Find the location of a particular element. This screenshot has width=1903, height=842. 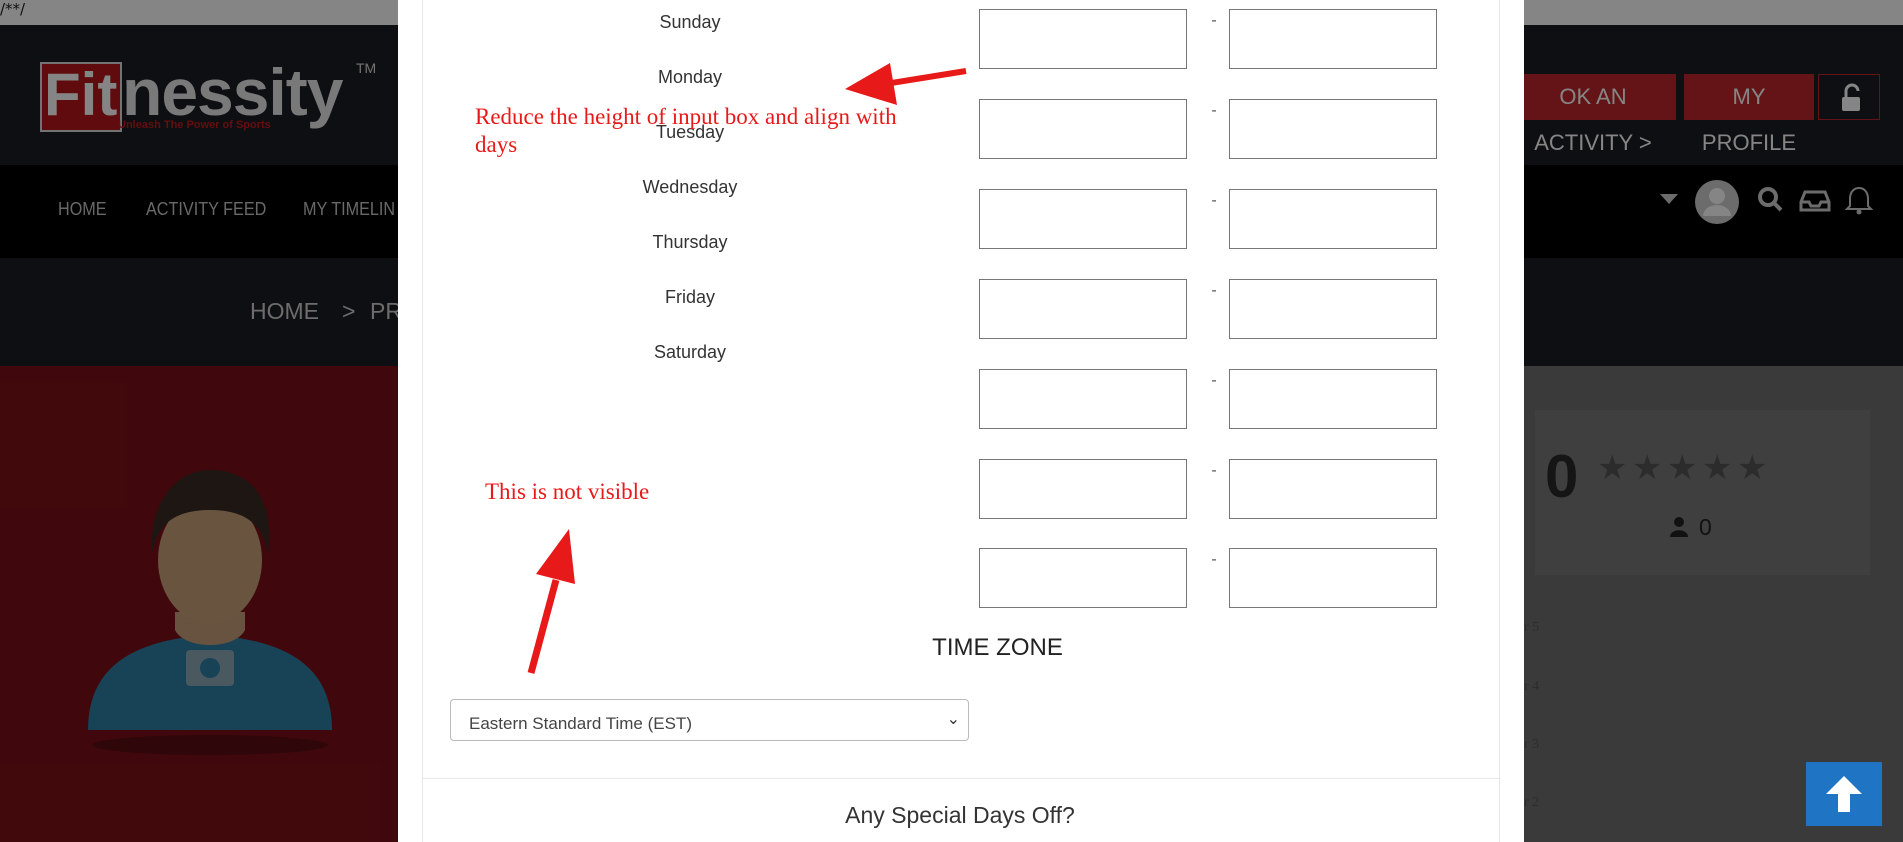

time-zone-select: Eastern Standard Time (EST) ⌄ is located at coordinates (709, 720).